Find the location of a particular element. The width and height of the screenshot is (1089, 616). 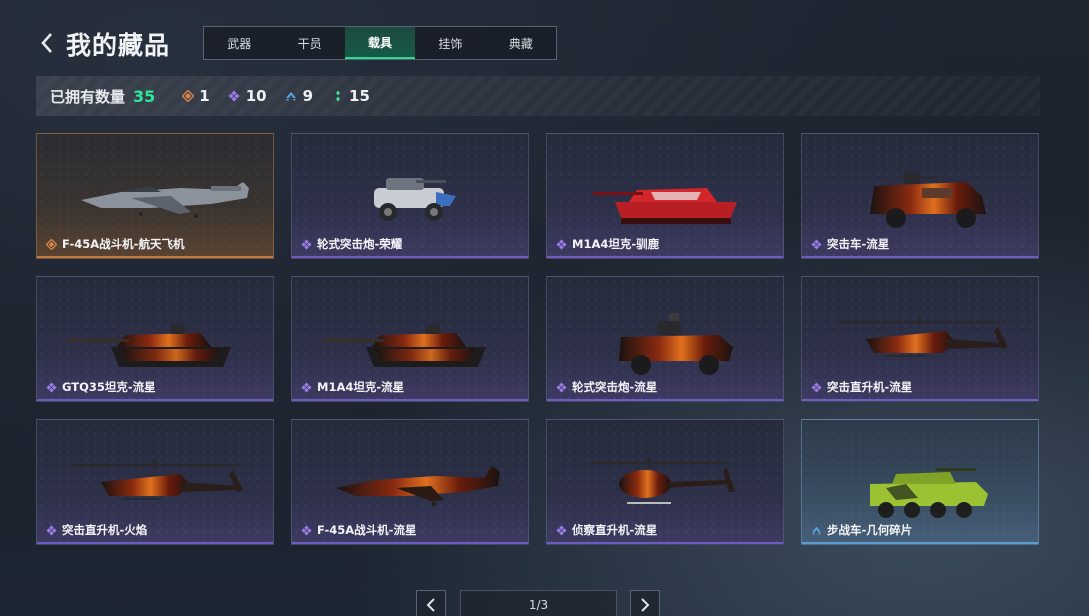

chevron-right-icon is located at coordinates (645, 605).